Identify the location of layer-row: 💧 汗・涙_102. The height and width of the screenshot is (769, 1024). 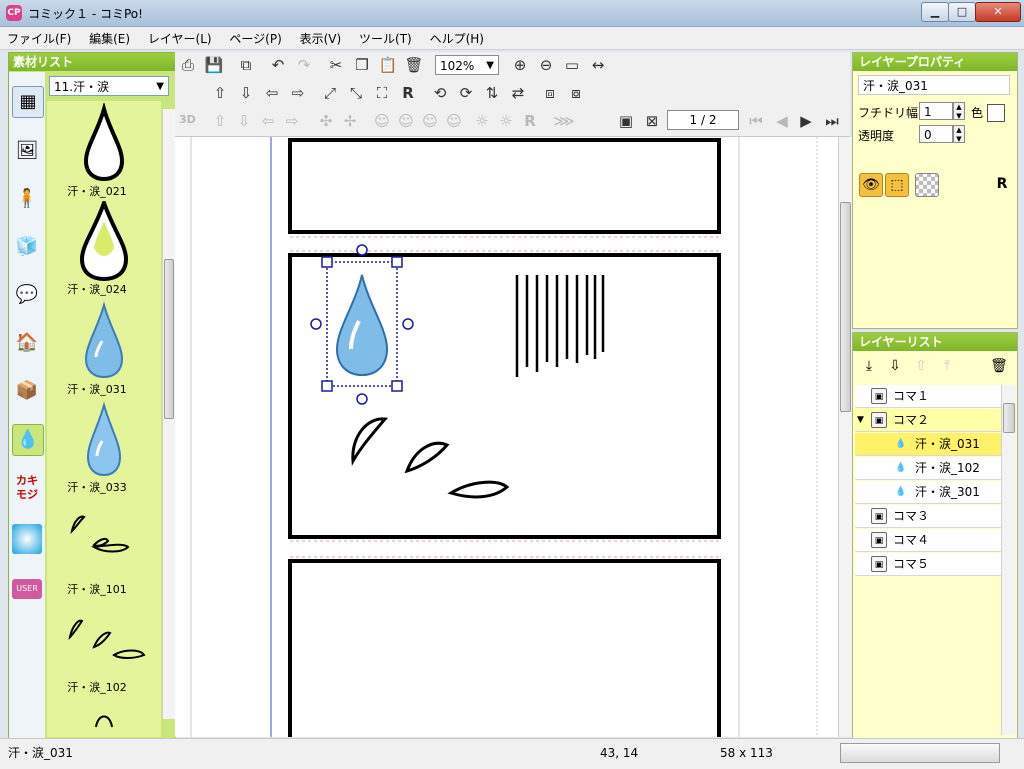
(928, 468).